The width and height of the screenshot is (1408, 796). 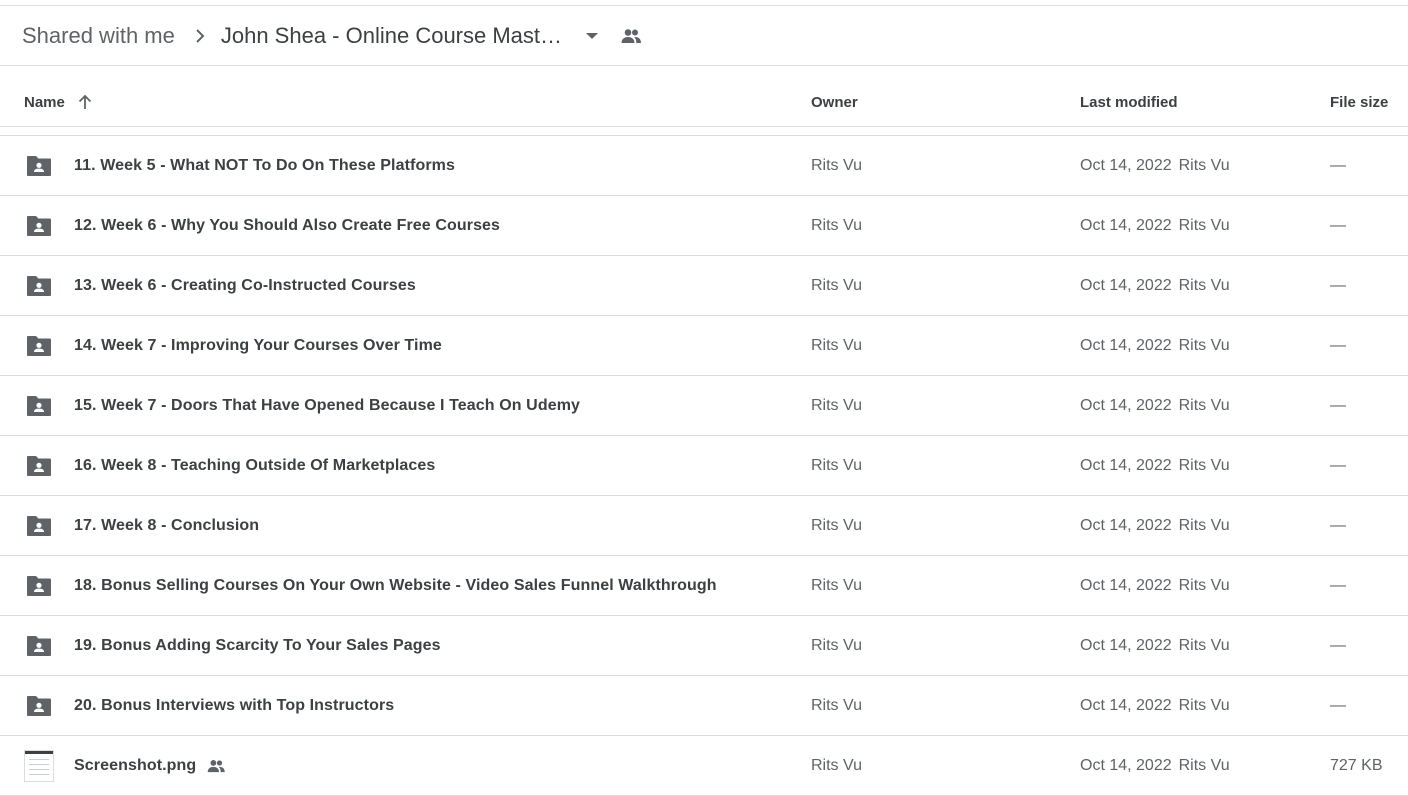 I want to click on file-name: Screenshot.png, so click(x=150, y=765).